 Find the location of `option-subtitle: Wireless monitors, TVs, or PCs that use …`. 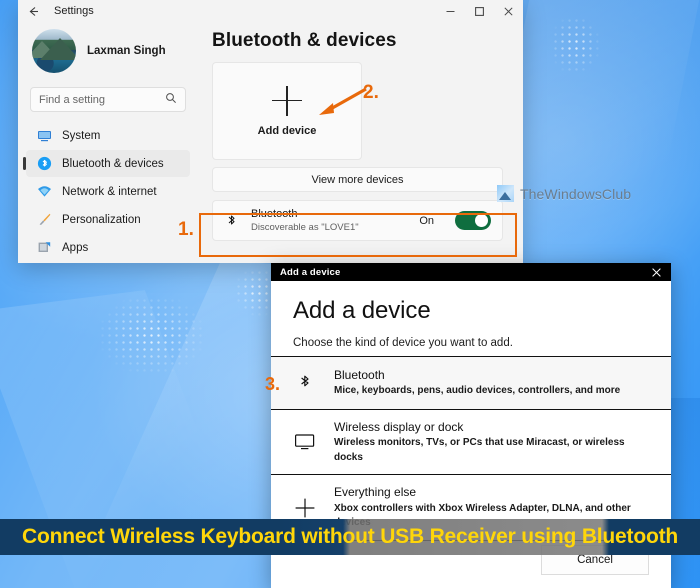

option-subtitle: Wireless monitors, TVs, or PCs that use … is located at coordinates (479, 450).